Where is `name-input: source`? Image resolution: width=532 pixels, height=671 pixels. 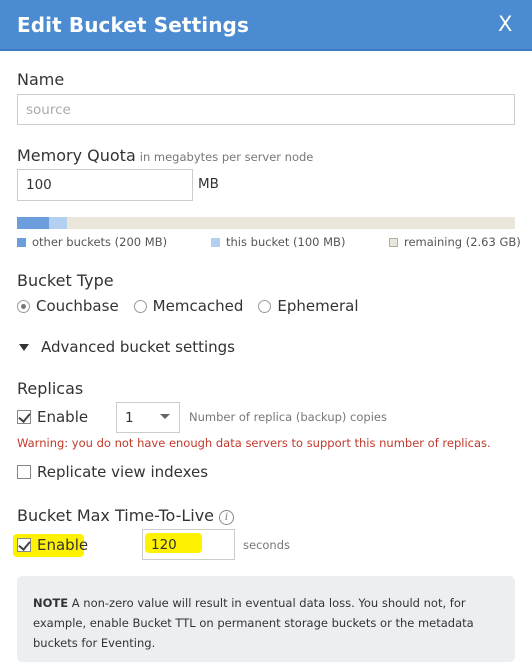
name-input: source is located at coordinates (266, 109).